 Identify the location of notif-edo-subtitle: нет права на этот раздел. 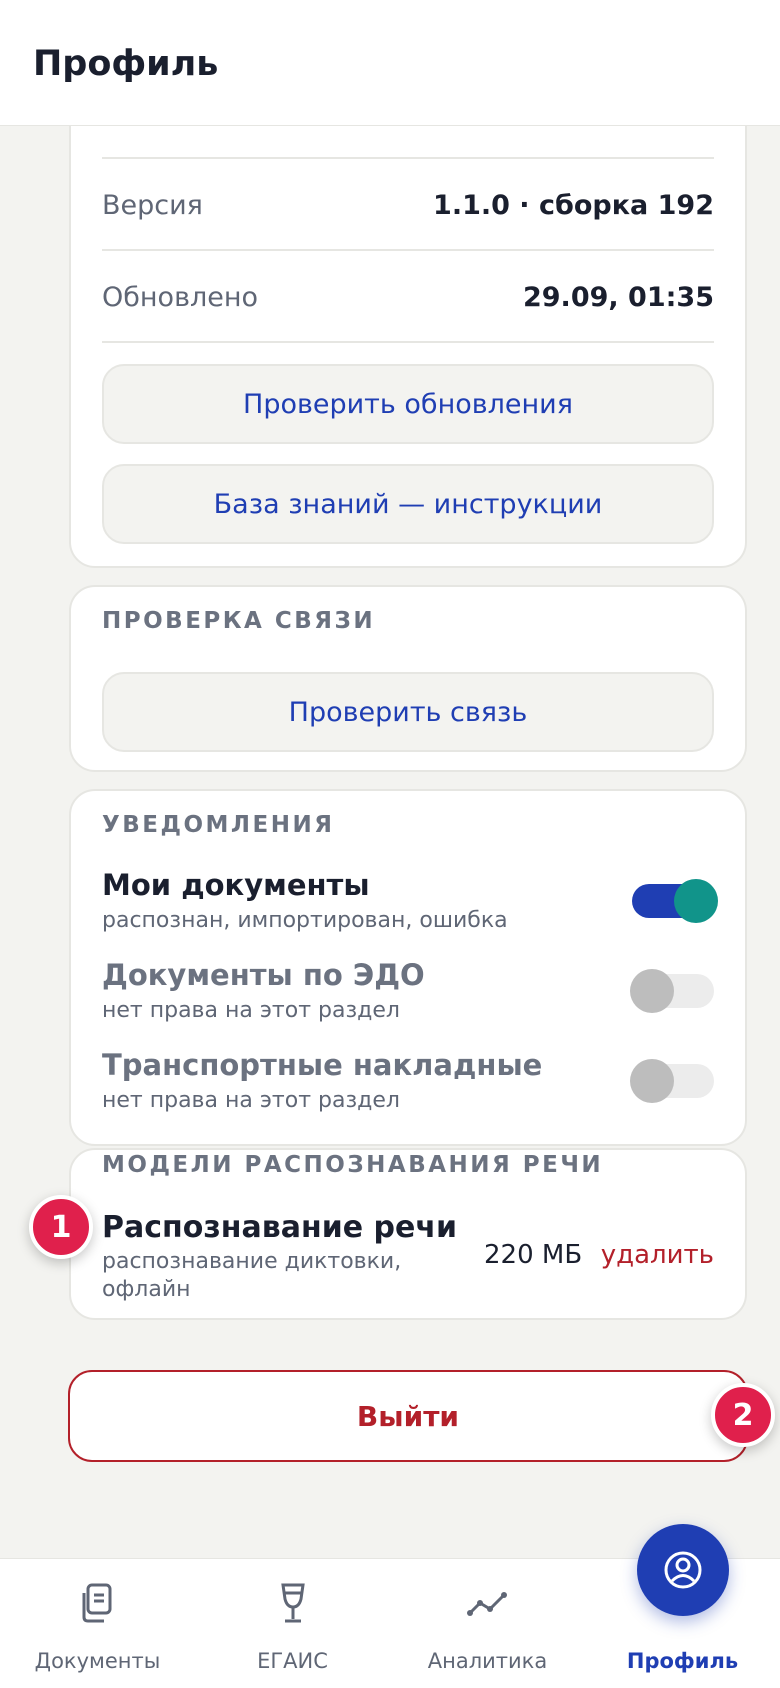
(251, 1010).